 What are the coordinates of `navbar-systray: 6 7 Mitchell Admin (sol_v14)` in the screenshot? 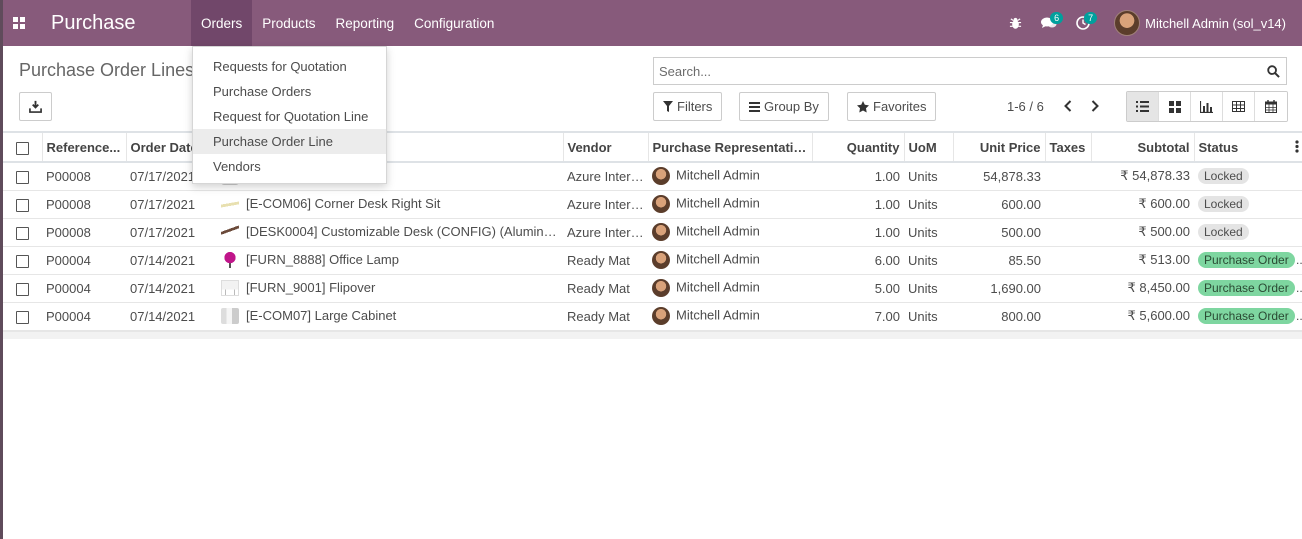 It's located at (1150, 23).